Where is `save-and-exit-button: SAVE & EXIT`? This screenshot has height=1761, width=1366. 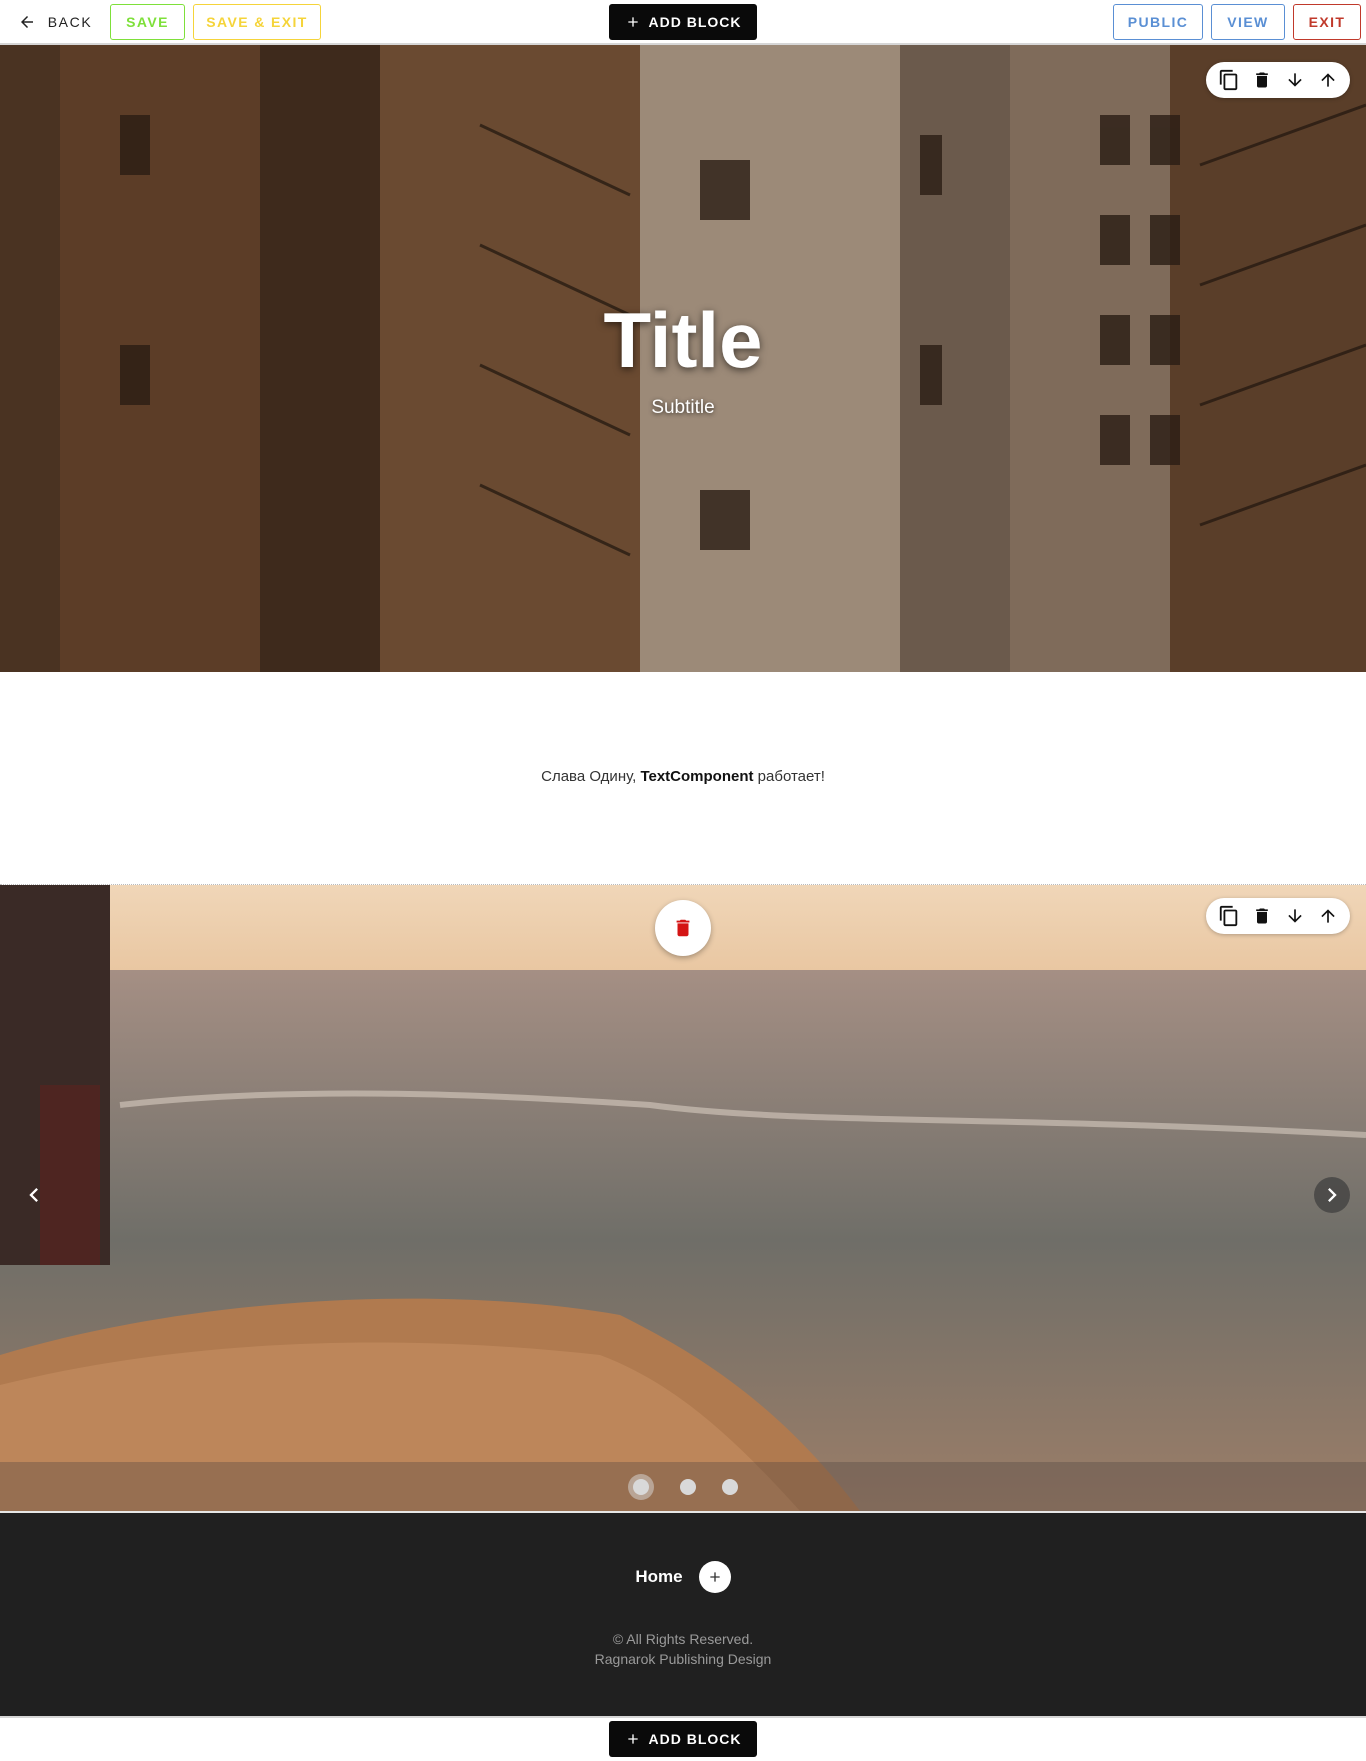 save-and-exit-button: SAVE & EXIT is located at coordinates (257, 22).